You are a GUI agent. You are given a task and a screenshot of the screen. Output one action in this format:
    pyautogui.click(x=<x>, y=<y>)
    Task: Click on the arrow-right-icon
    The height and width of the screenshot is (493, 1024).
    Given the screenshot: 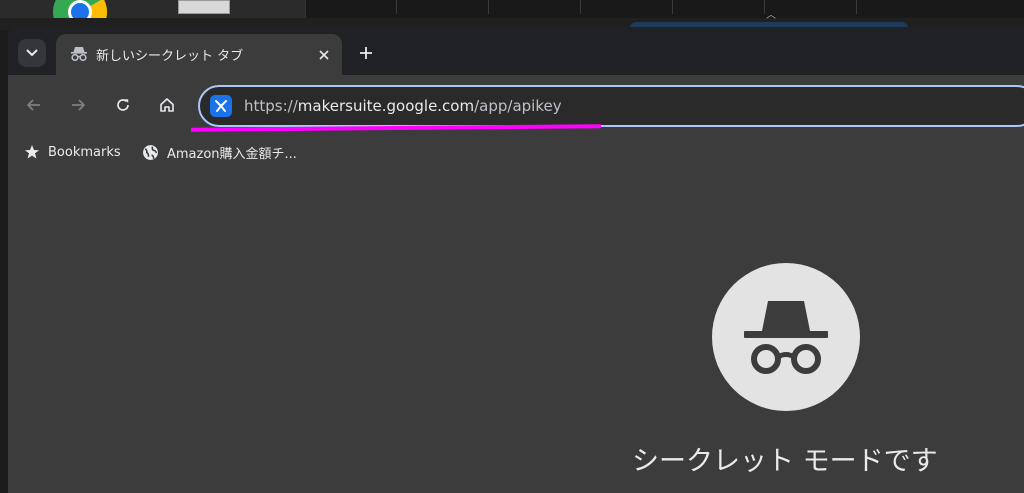 What is the action you would take?
    pyautogui.click(x=79, y=105)
    